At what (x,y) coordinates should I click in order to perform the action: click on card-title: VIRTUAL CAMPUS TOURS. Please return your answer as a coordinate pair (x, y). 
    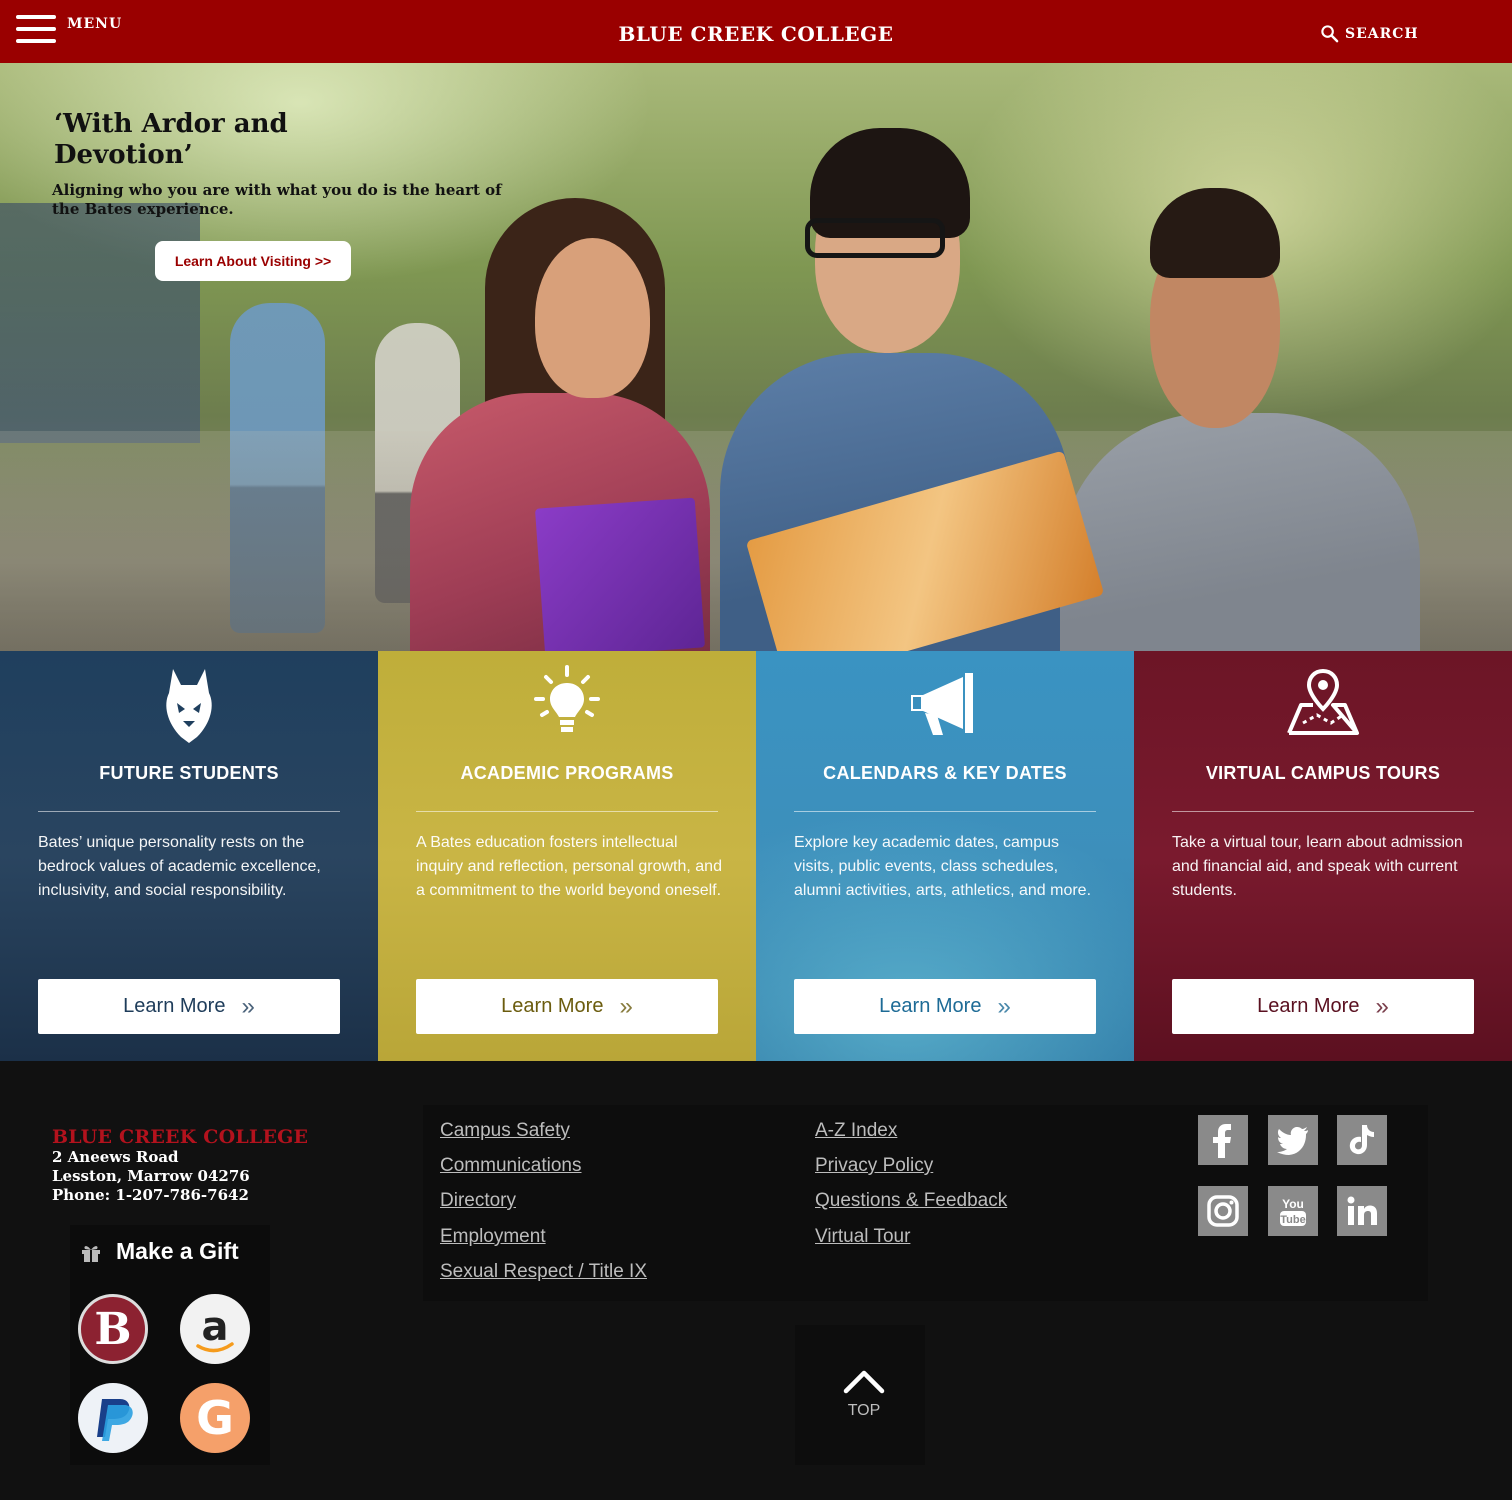
    Looking at the image, I should click on (1323, 773).